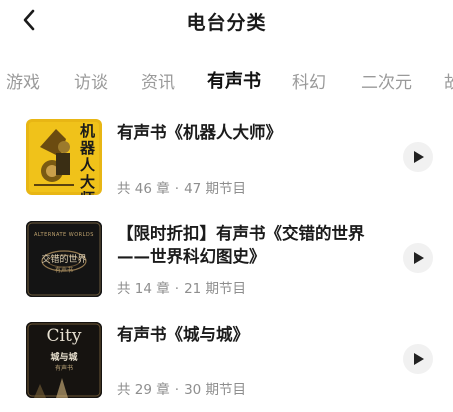 The height and width of the screenshot is (412, 453). What do you see at coordinates (143, 189) in the screenshot?
I see `chapter-count: 共 46 章` at bounding box center [143, 189].